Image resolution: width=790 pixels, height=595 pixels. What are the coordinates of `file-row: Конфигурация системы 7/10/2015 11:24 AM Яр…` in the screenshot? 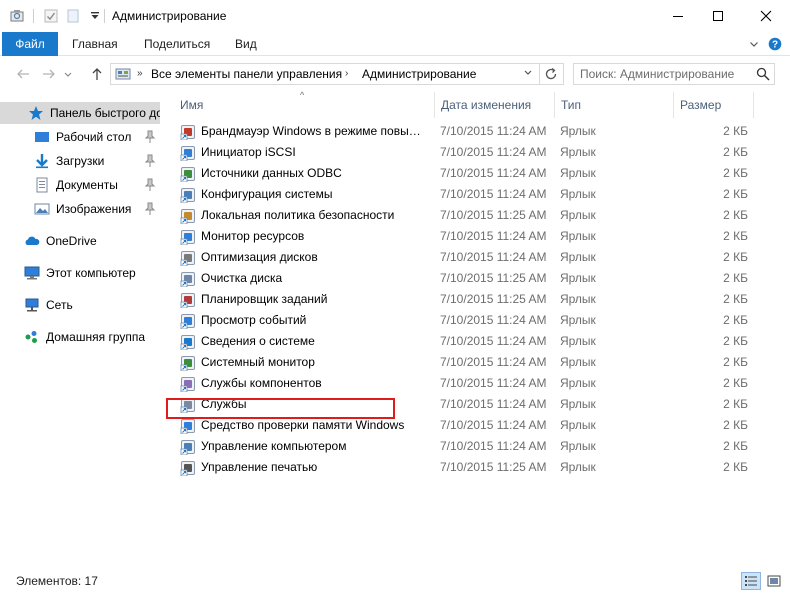 It's located at (465, 194).